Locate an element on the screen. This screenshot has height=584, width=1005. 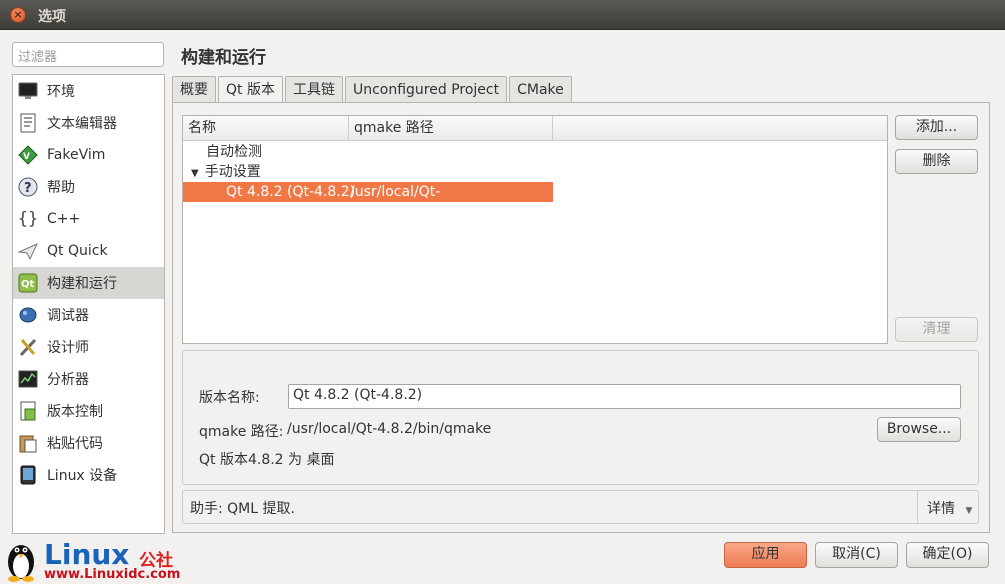
tab-cmake: CMake is located at coordinates (540, 89).